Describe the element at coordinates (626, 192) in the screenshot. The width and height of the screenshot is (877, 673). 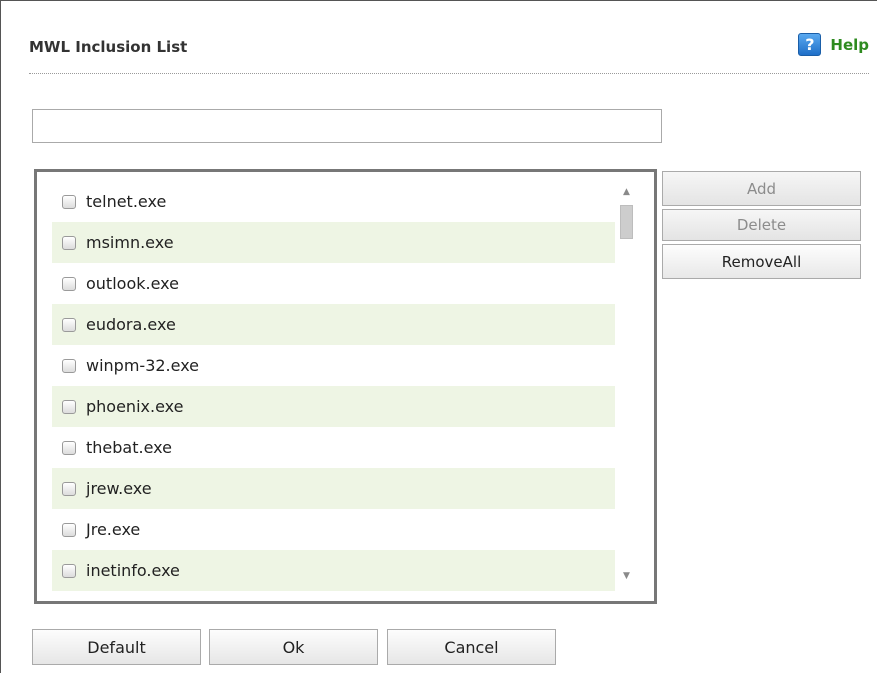
I see `scroll-up-arrow-icon: ▲` at that location.